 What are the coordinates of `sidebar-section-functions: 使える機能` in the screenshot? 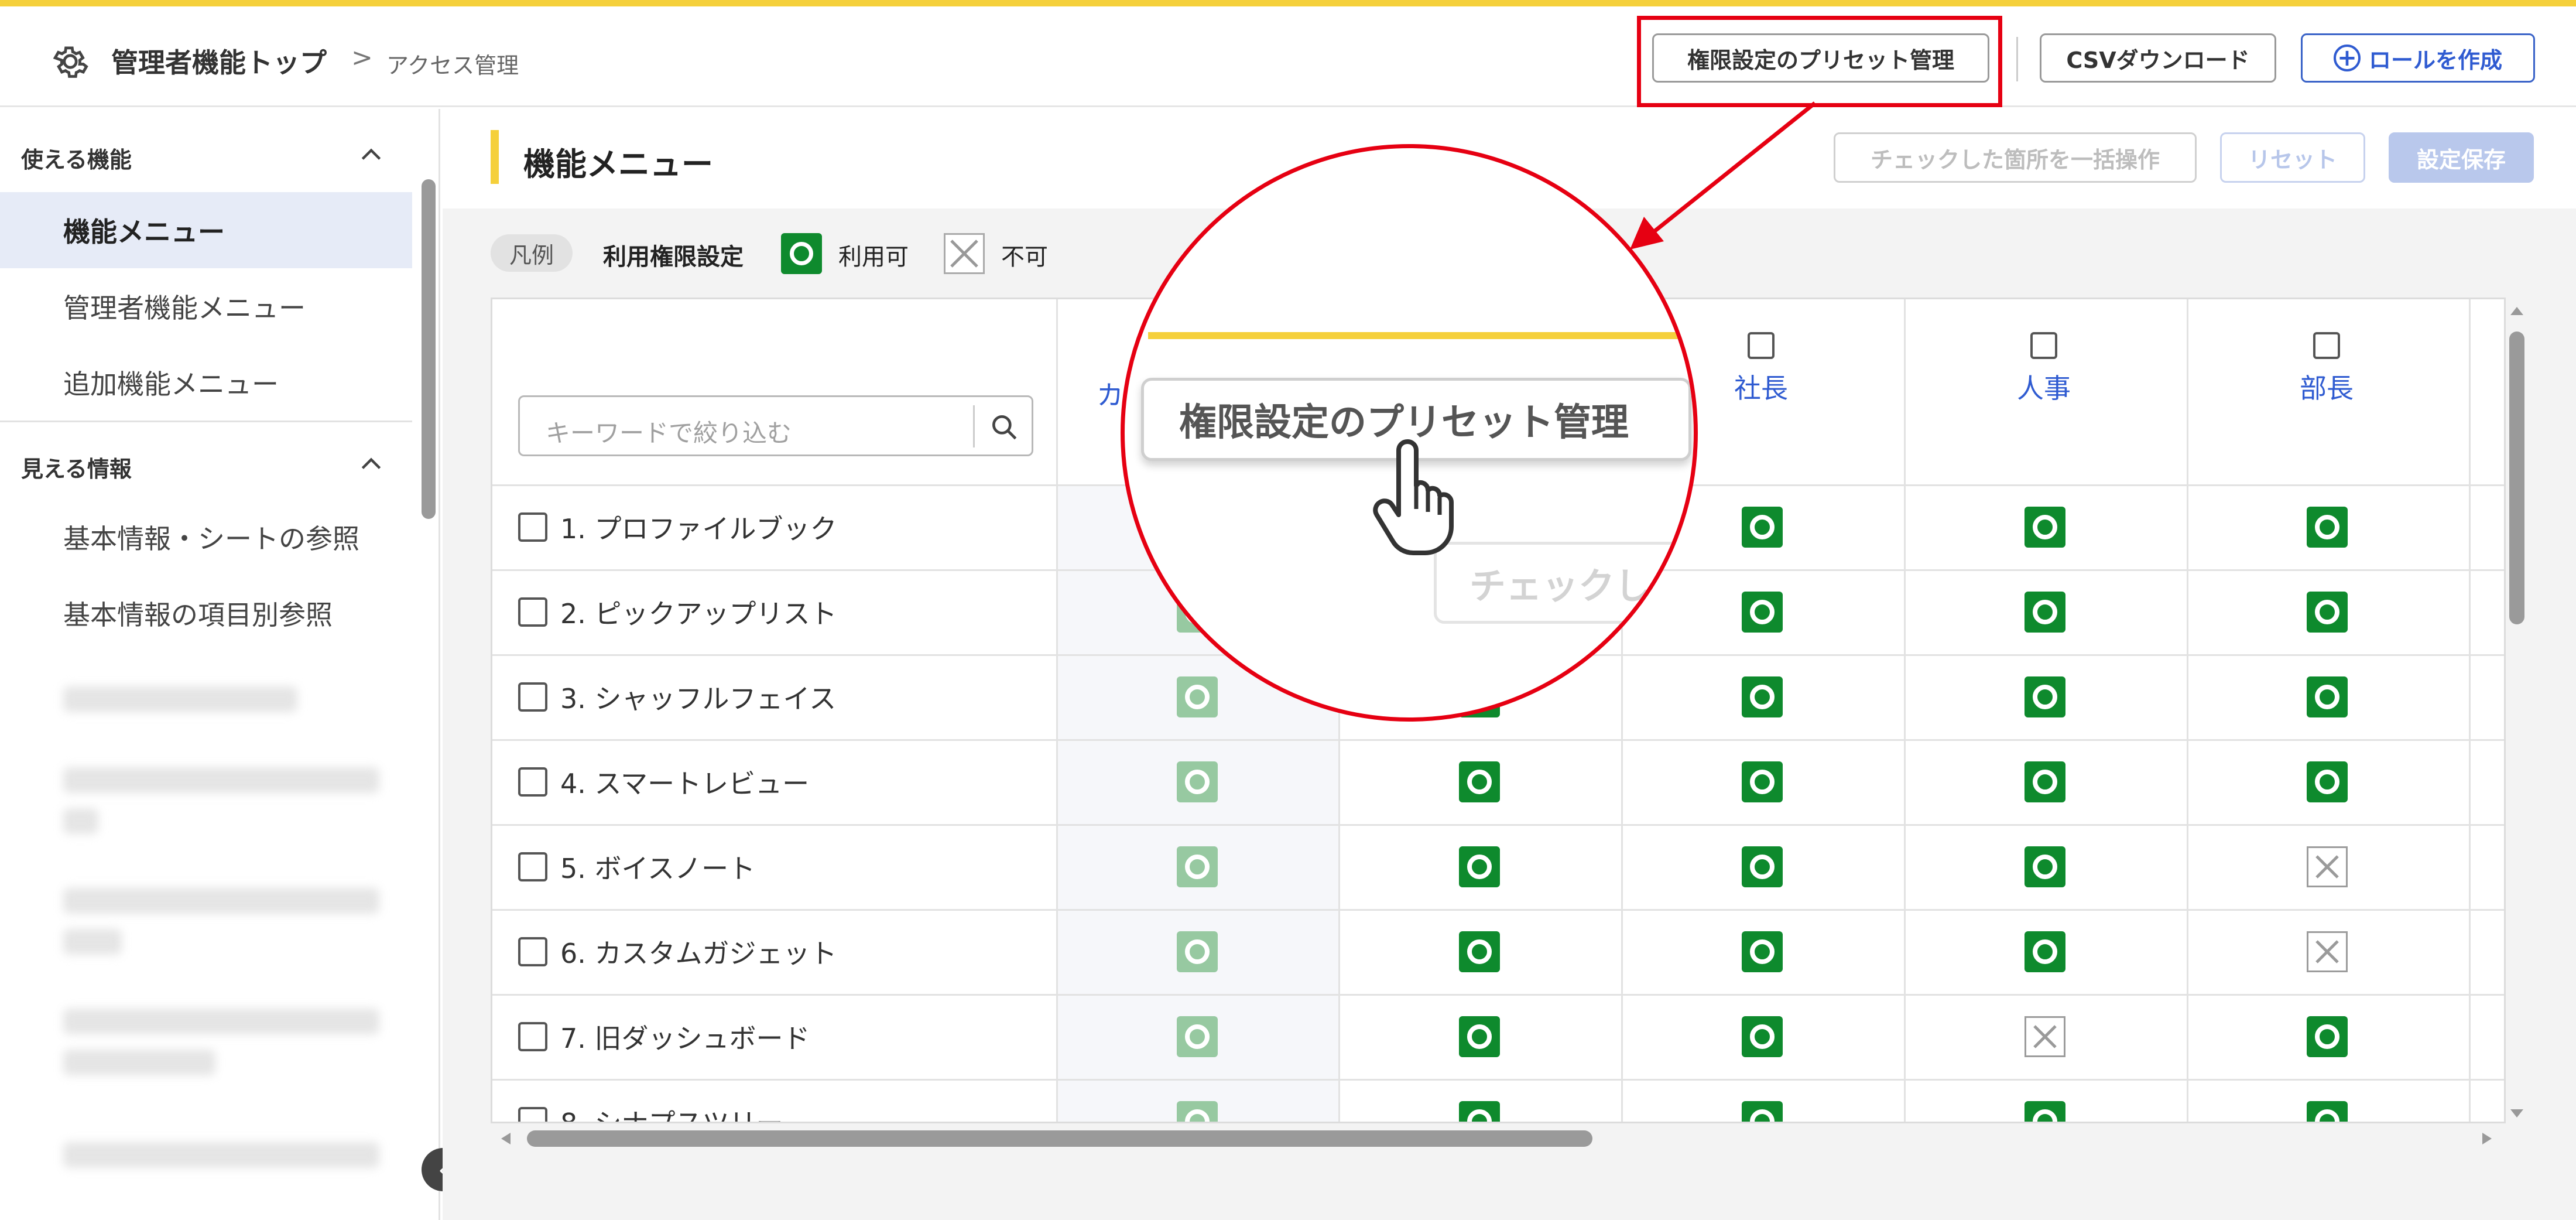 It's located at (76, 158).